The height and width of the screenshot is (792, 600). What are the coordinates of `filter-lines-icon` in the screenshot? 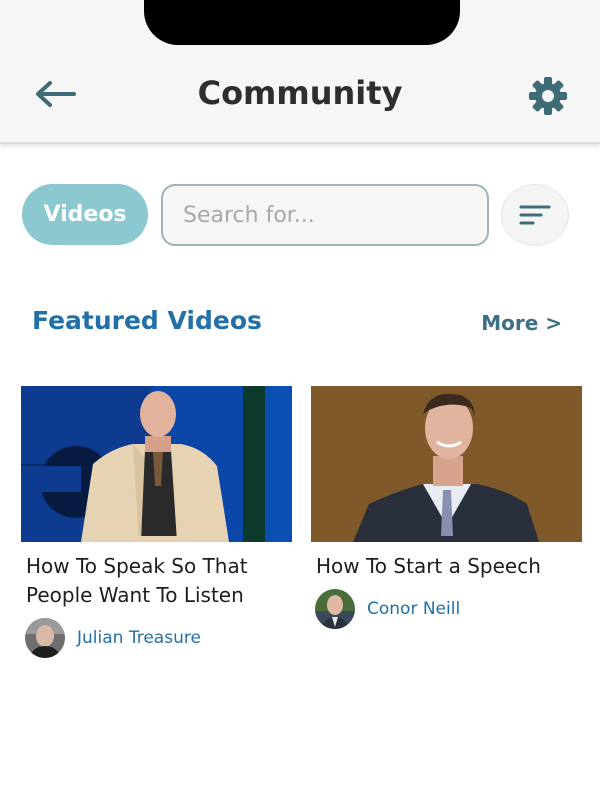 It's located at (535, 215).